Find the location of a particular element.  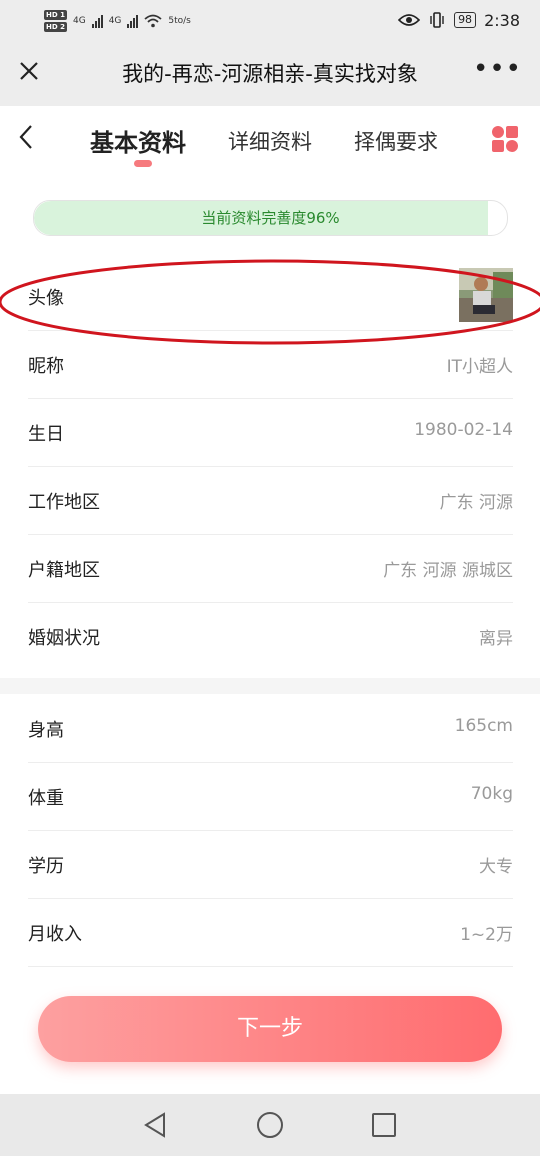

status-bar: HD 1 HD 2 4G 4G 5to/s 98 2:38 is located at coordinates (270, 20).